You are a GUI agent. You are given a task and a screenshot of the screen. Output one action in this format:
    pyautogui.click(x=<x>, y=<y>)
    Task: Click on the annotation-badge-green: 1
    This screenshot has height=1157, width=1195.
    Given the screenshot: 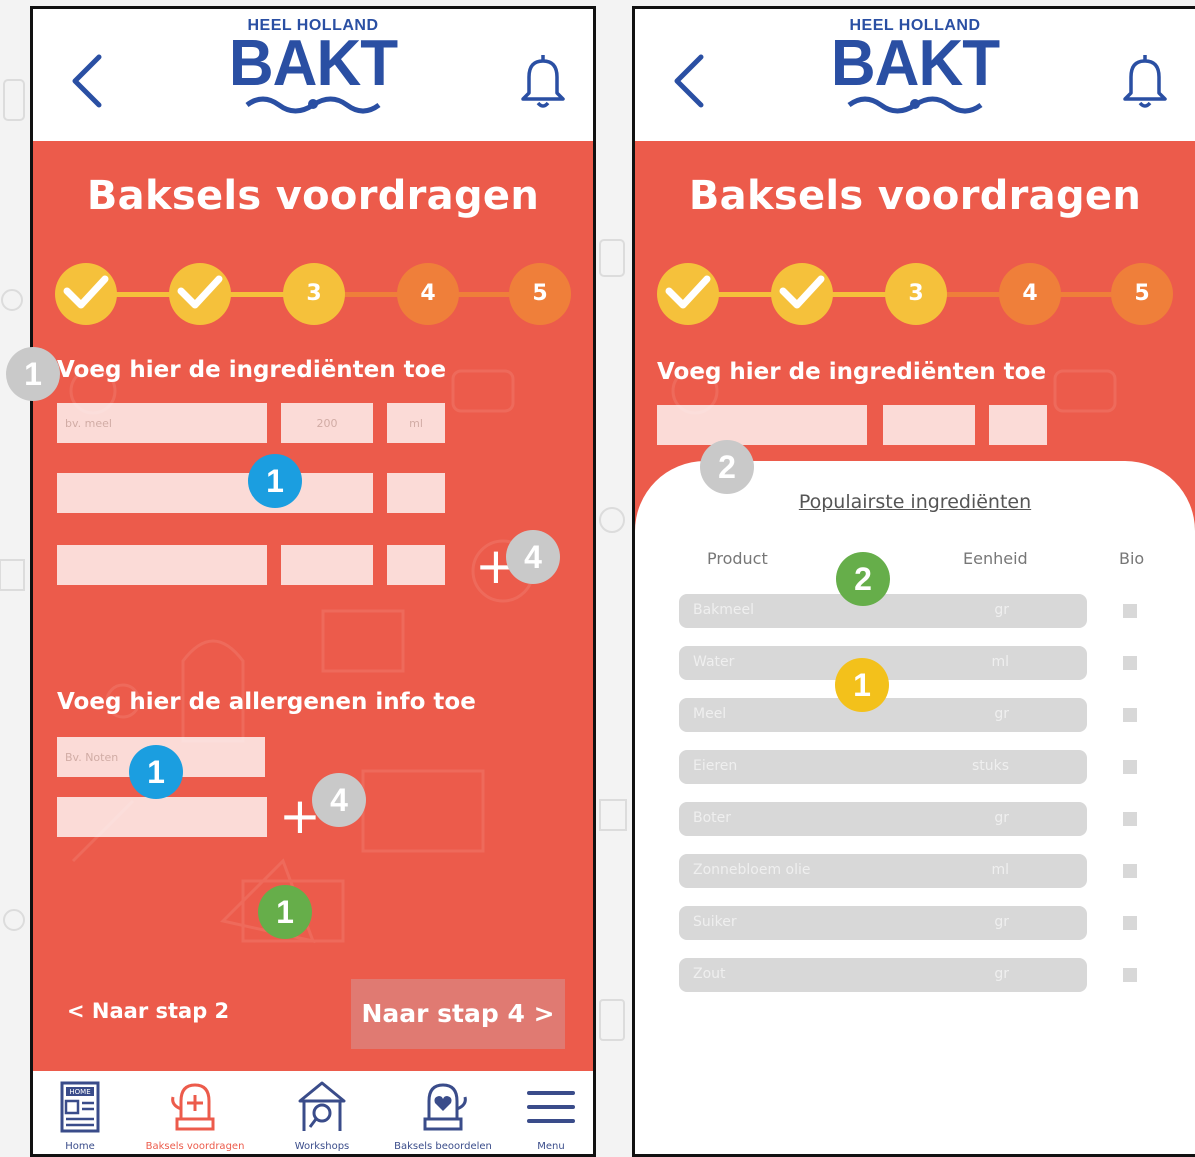 What is the action you would take?
    pyautogui.click(x=285, y=912)
    